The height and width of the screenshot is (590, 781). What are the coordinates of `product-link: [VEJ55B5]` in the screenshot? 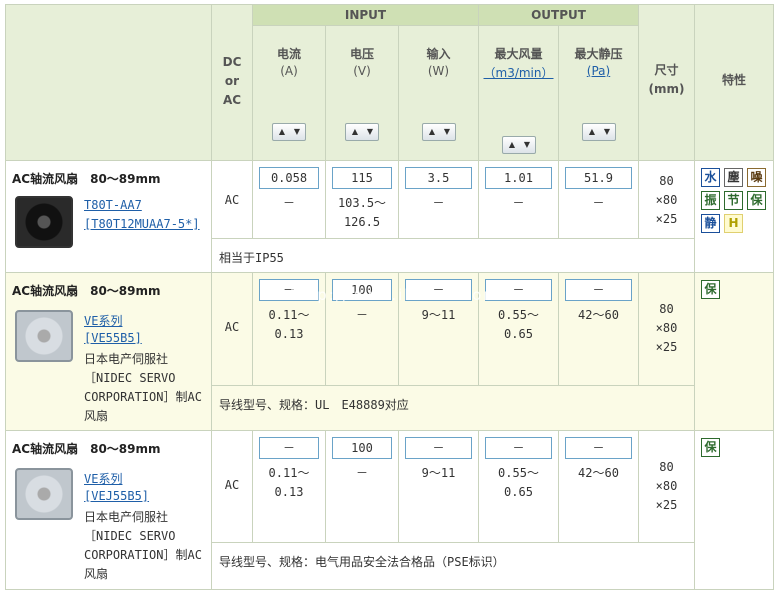 It's located at (116, 496).